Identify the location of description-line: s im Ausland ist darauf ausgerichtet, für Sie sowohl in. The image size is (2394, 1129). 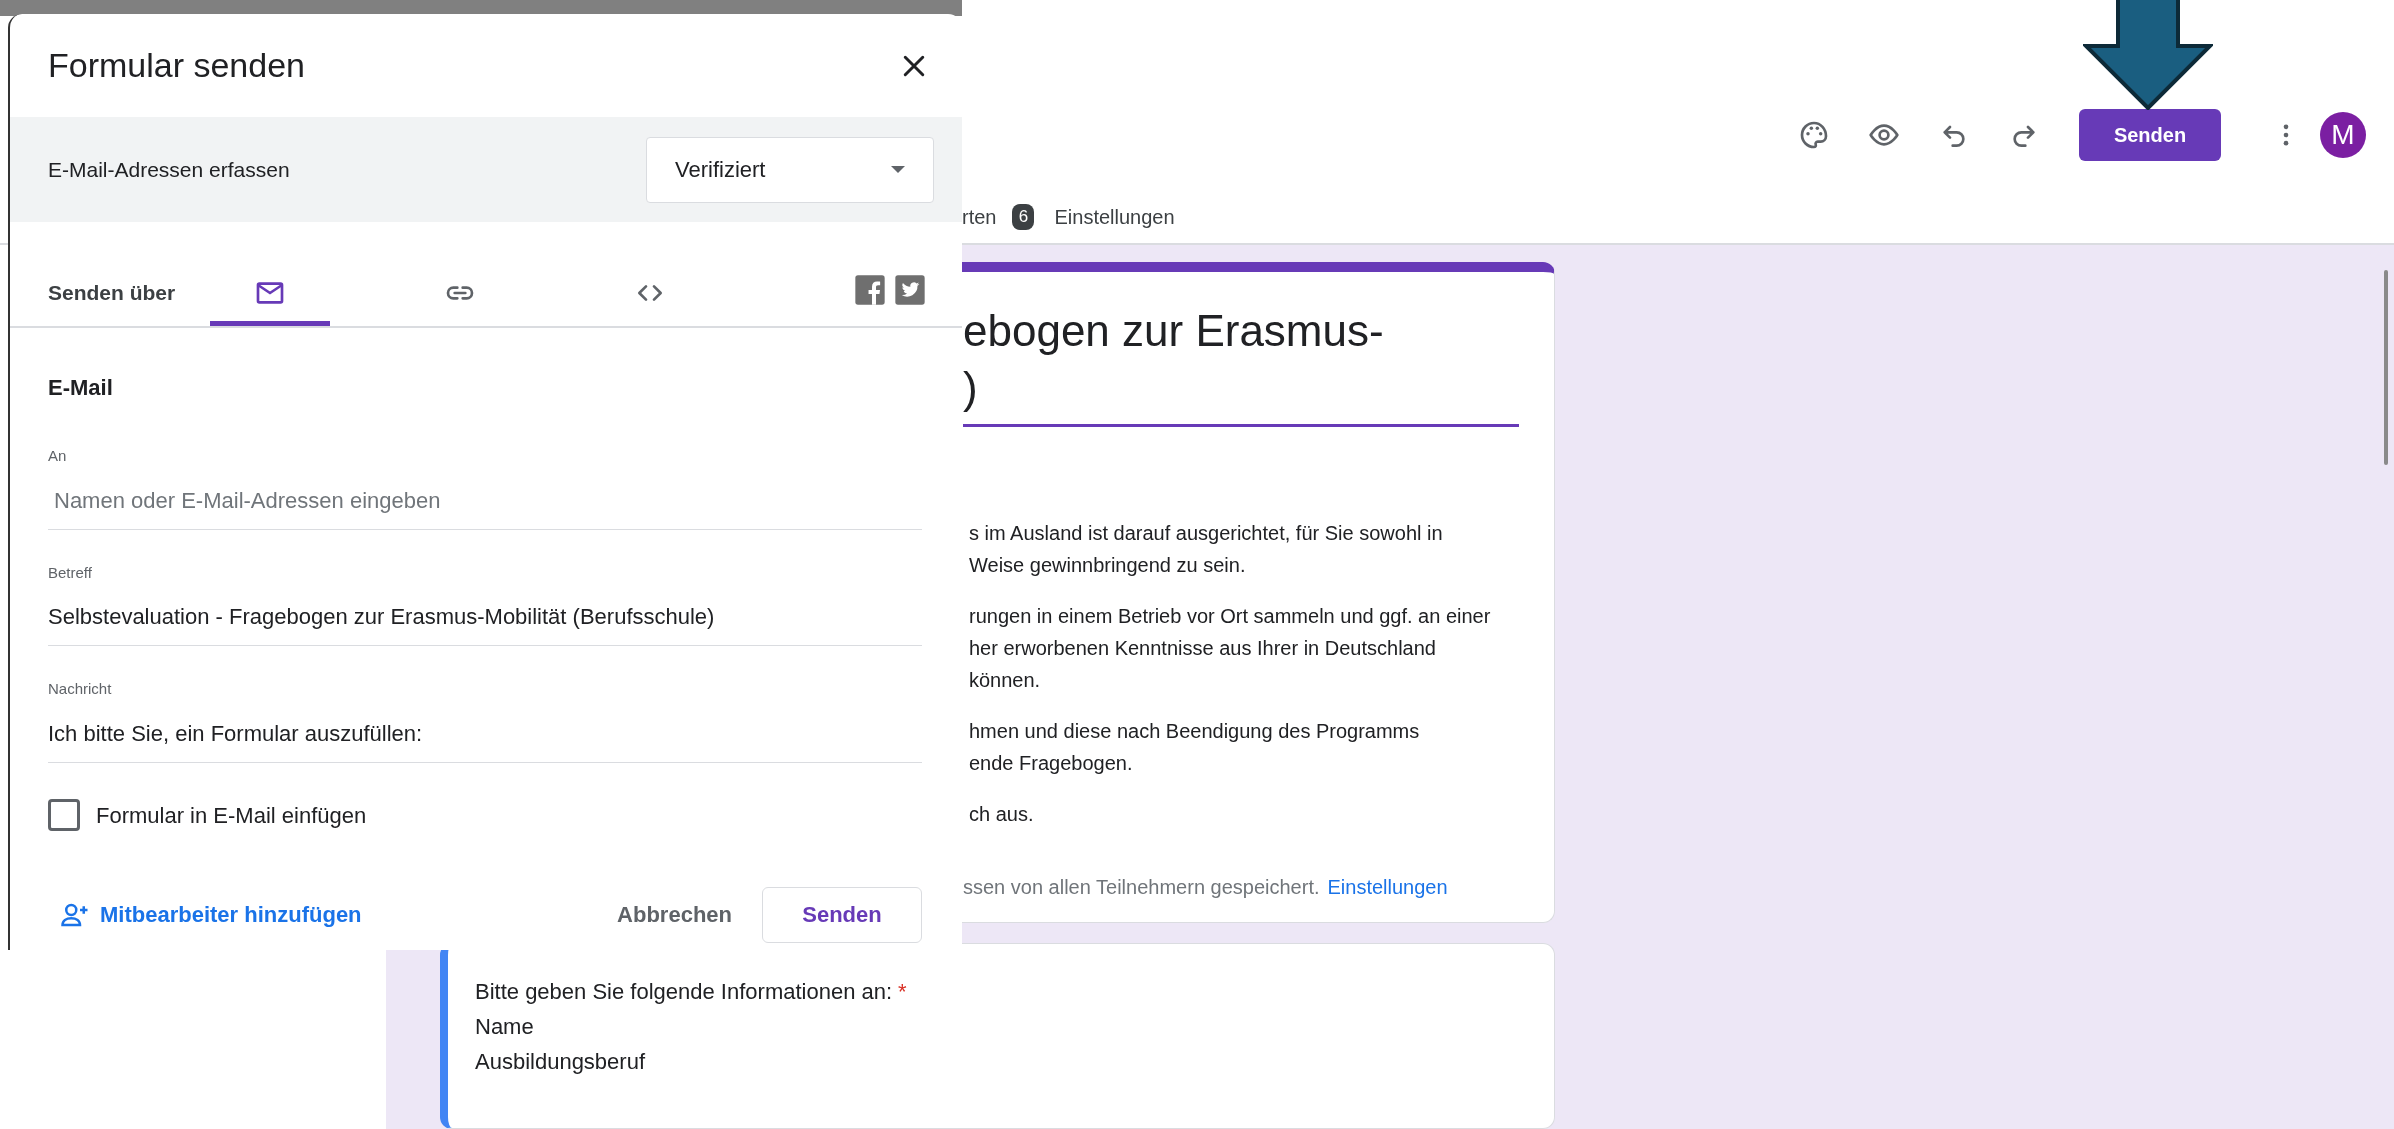
(1206, 533).